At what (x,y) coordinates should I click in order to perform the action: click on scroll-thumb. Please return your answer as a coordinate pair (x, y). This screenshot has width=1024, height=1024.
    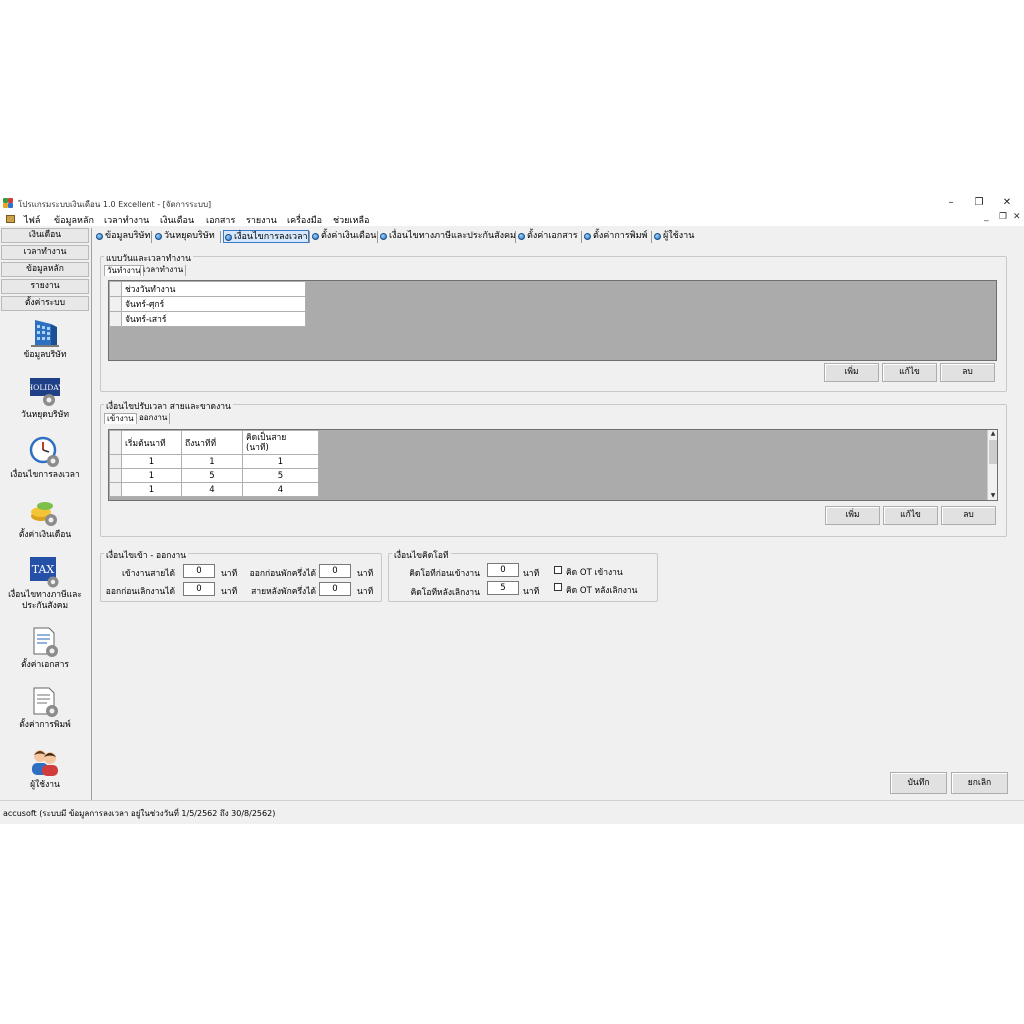
    Looking at the image, I should click on (993, 452).